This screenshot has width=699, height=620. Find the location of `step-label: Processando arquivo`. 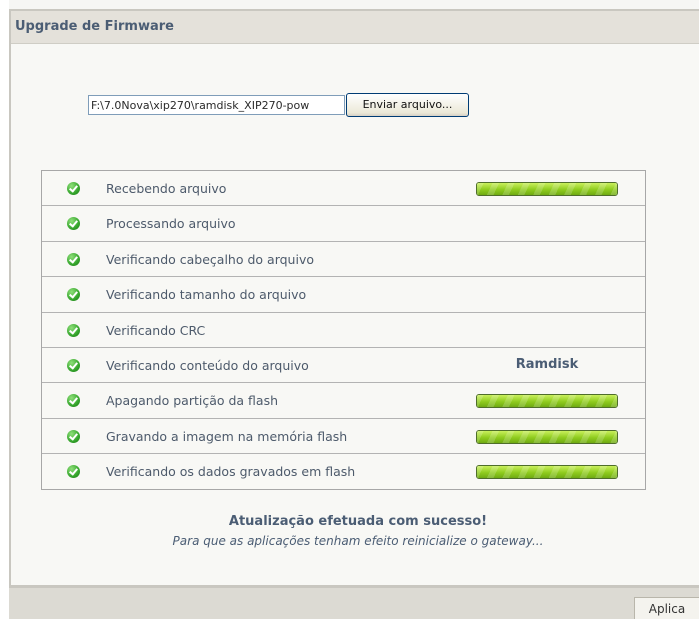

step-label: Processando arquivo is located at coordinates (171, 224).